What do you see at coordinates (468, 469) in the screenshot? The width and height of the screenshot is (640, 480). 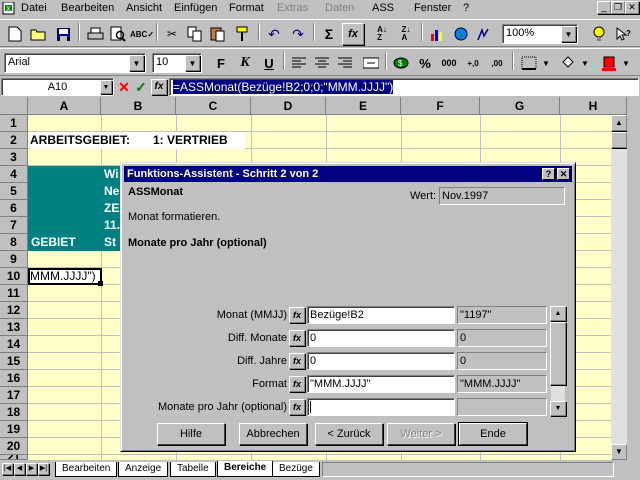 I see `horizontal-scrollbar` at bounding box center [468, 469].